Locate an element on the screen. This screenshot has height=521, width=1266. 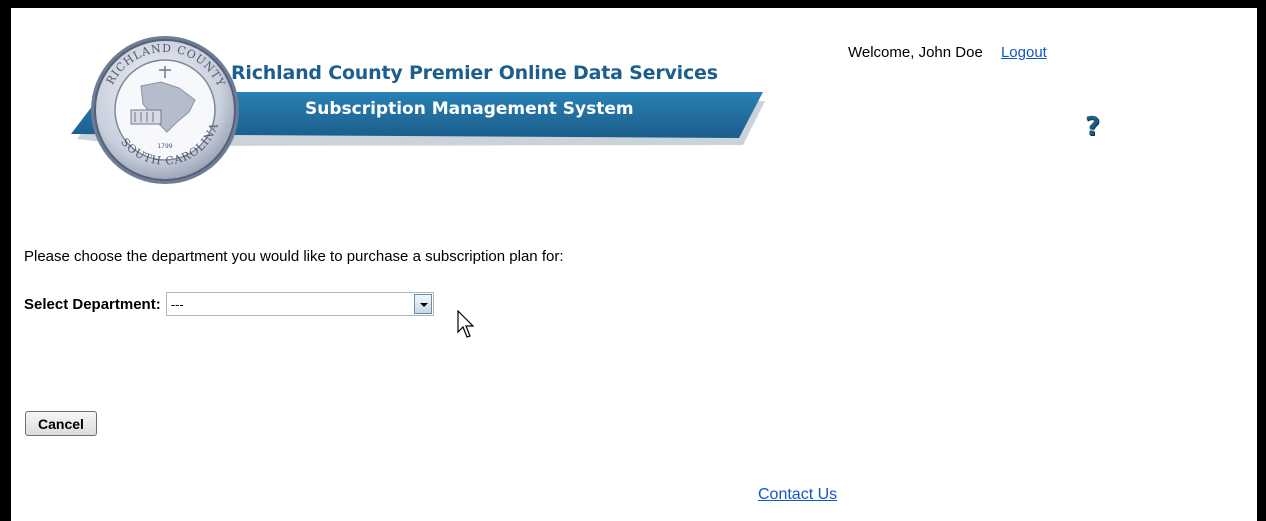
department-select: --- is located at coordinates (299, 304).